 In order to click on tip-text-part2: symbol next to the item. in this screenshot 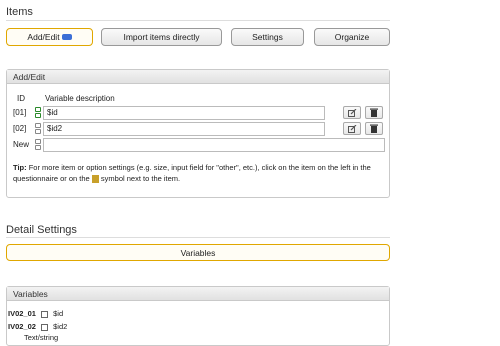, I will do `click(140, 178)`.